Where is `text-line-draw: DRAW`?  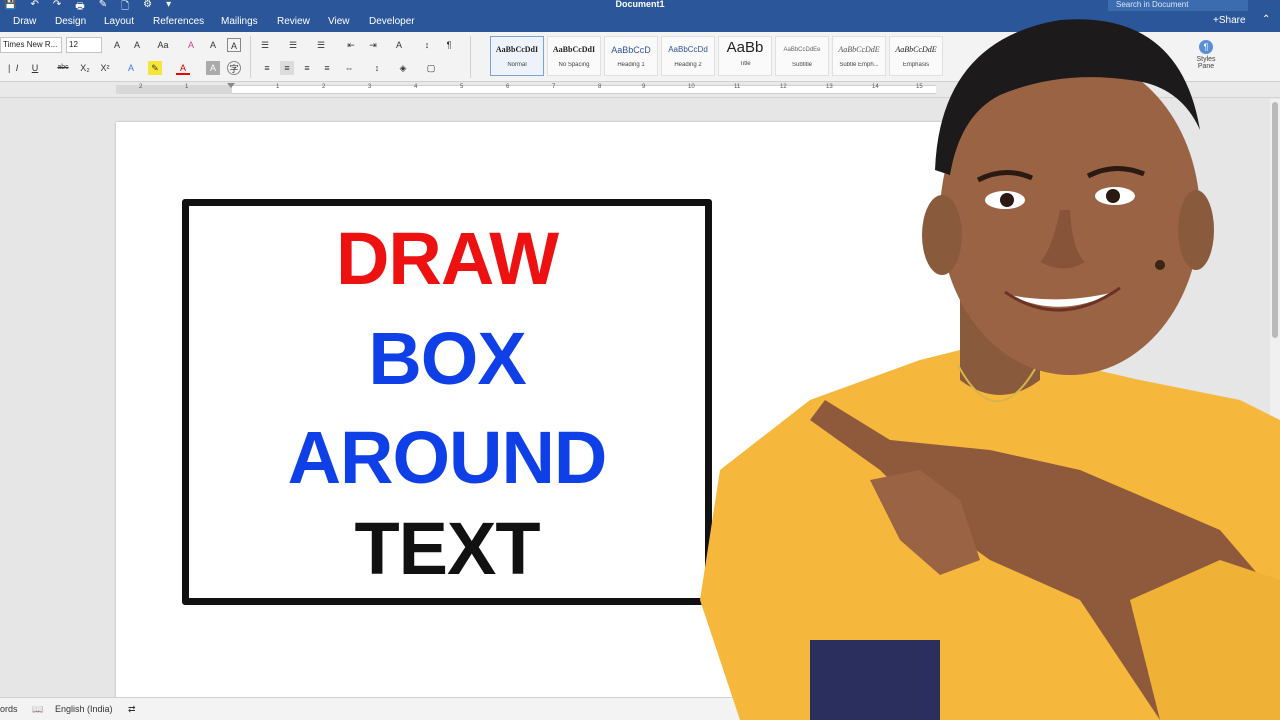
text-line-draw: DRAW is located at coordinates (447, 259).